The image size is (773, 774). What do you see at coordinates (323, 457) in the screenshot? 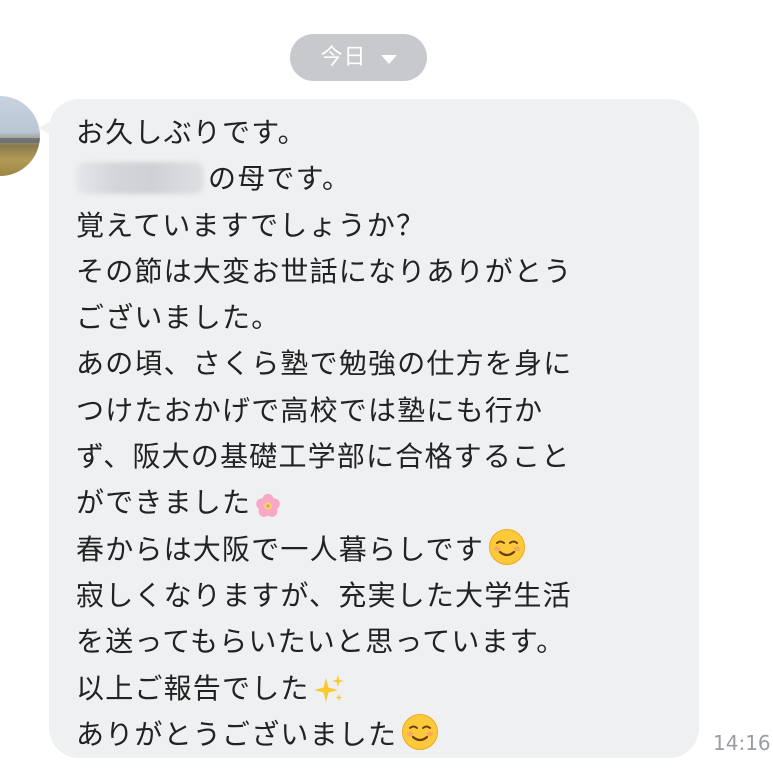
I see `message-line: ず、阪大の基礎工学部に合格すること` at bounding box center [323, 457].